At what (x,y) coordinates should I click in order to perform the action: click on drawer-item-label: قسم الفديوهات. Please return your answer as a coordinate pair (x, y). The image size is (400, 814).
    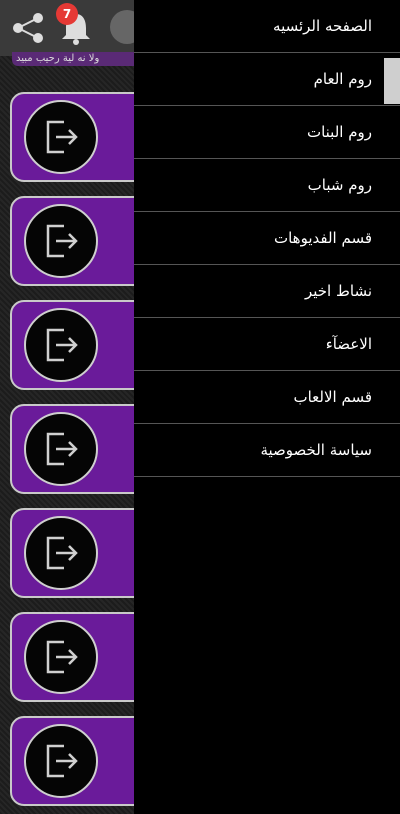
    Looking at the image, I should click on (322, 238).